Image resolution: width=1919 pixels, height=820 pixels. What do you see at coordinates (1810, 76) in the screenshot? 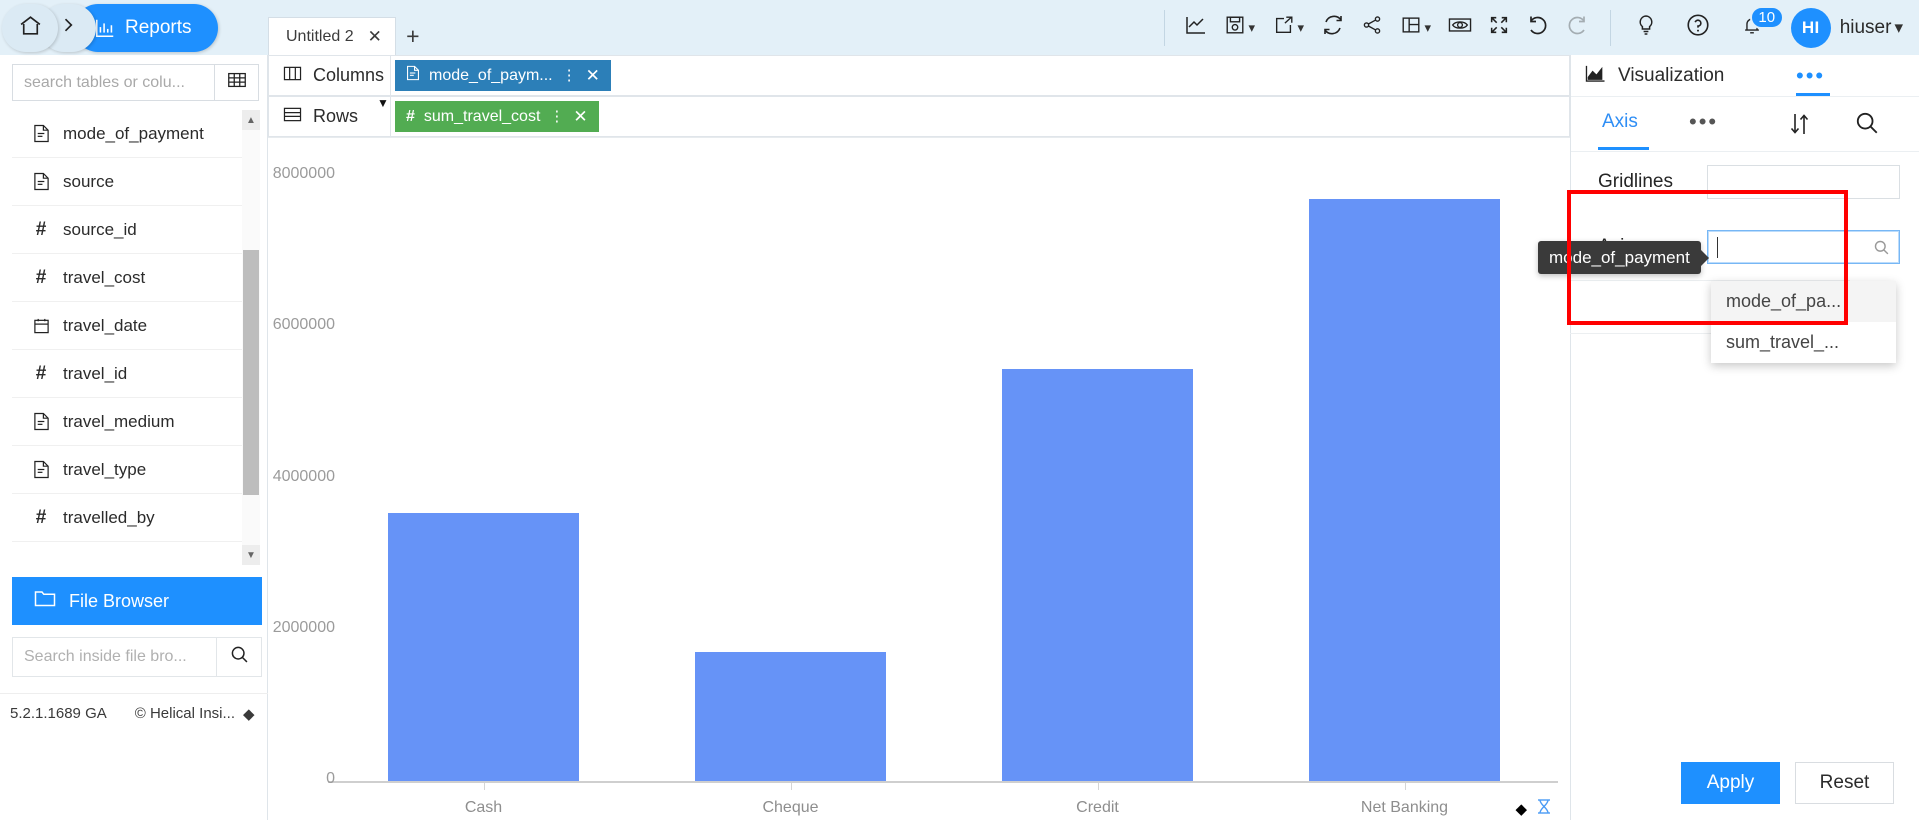
I see `visualization-more-button: •••` at bounding box center [1810, 76].